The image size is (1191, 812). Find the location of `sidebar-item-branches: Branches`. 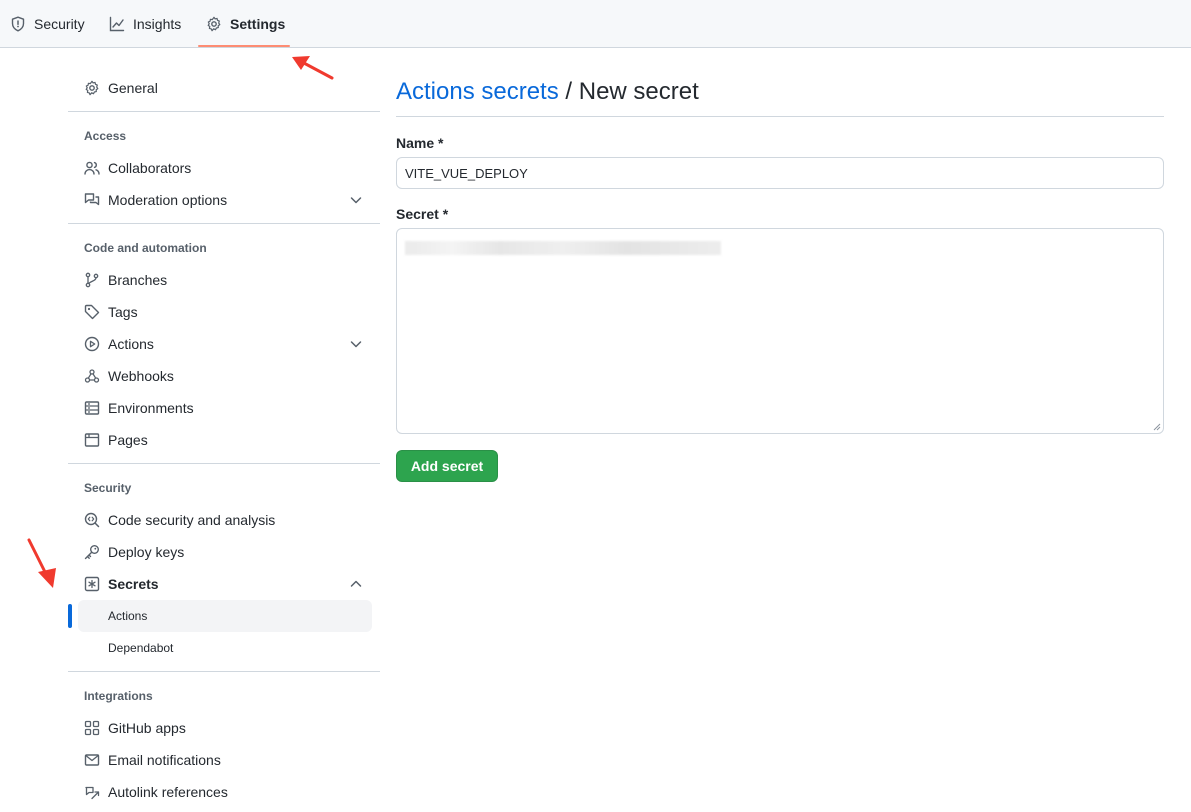

sidebar-item-branches: Branches is located at coordinates (228, 280).